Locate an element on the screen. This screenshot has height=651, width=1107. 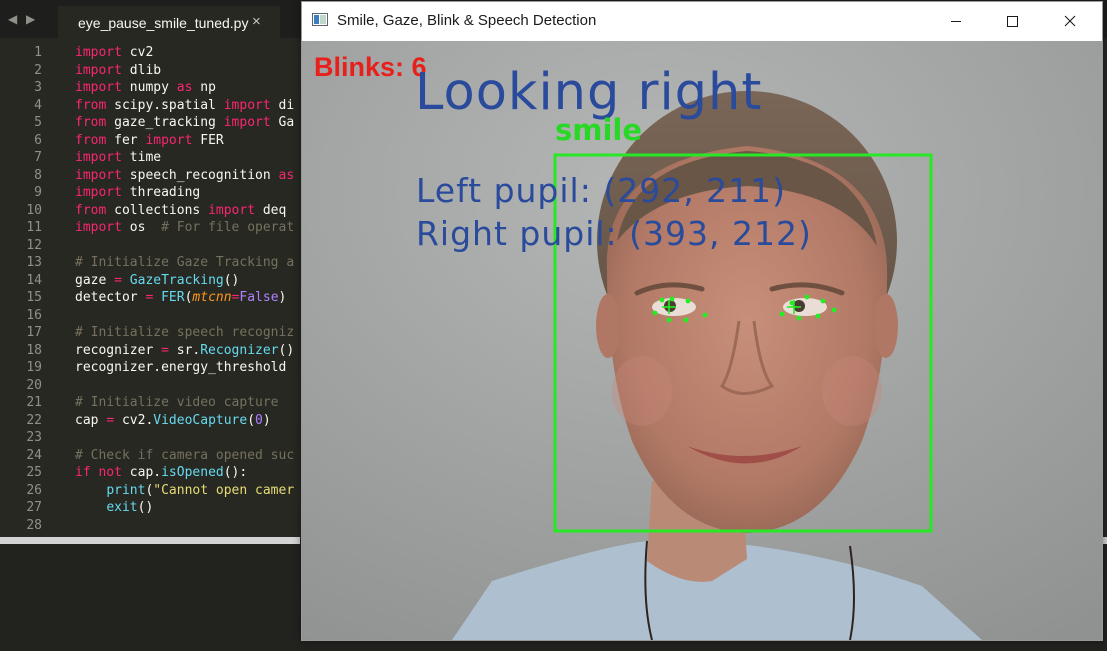
maximize-icon is located at coordinates (1012, 21).